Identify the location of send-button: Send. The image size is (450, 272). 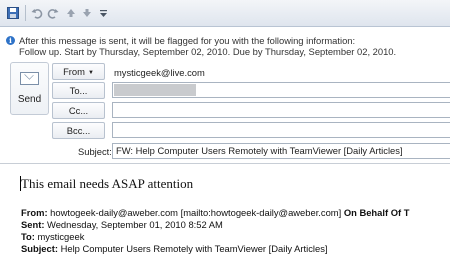
(29, 88).